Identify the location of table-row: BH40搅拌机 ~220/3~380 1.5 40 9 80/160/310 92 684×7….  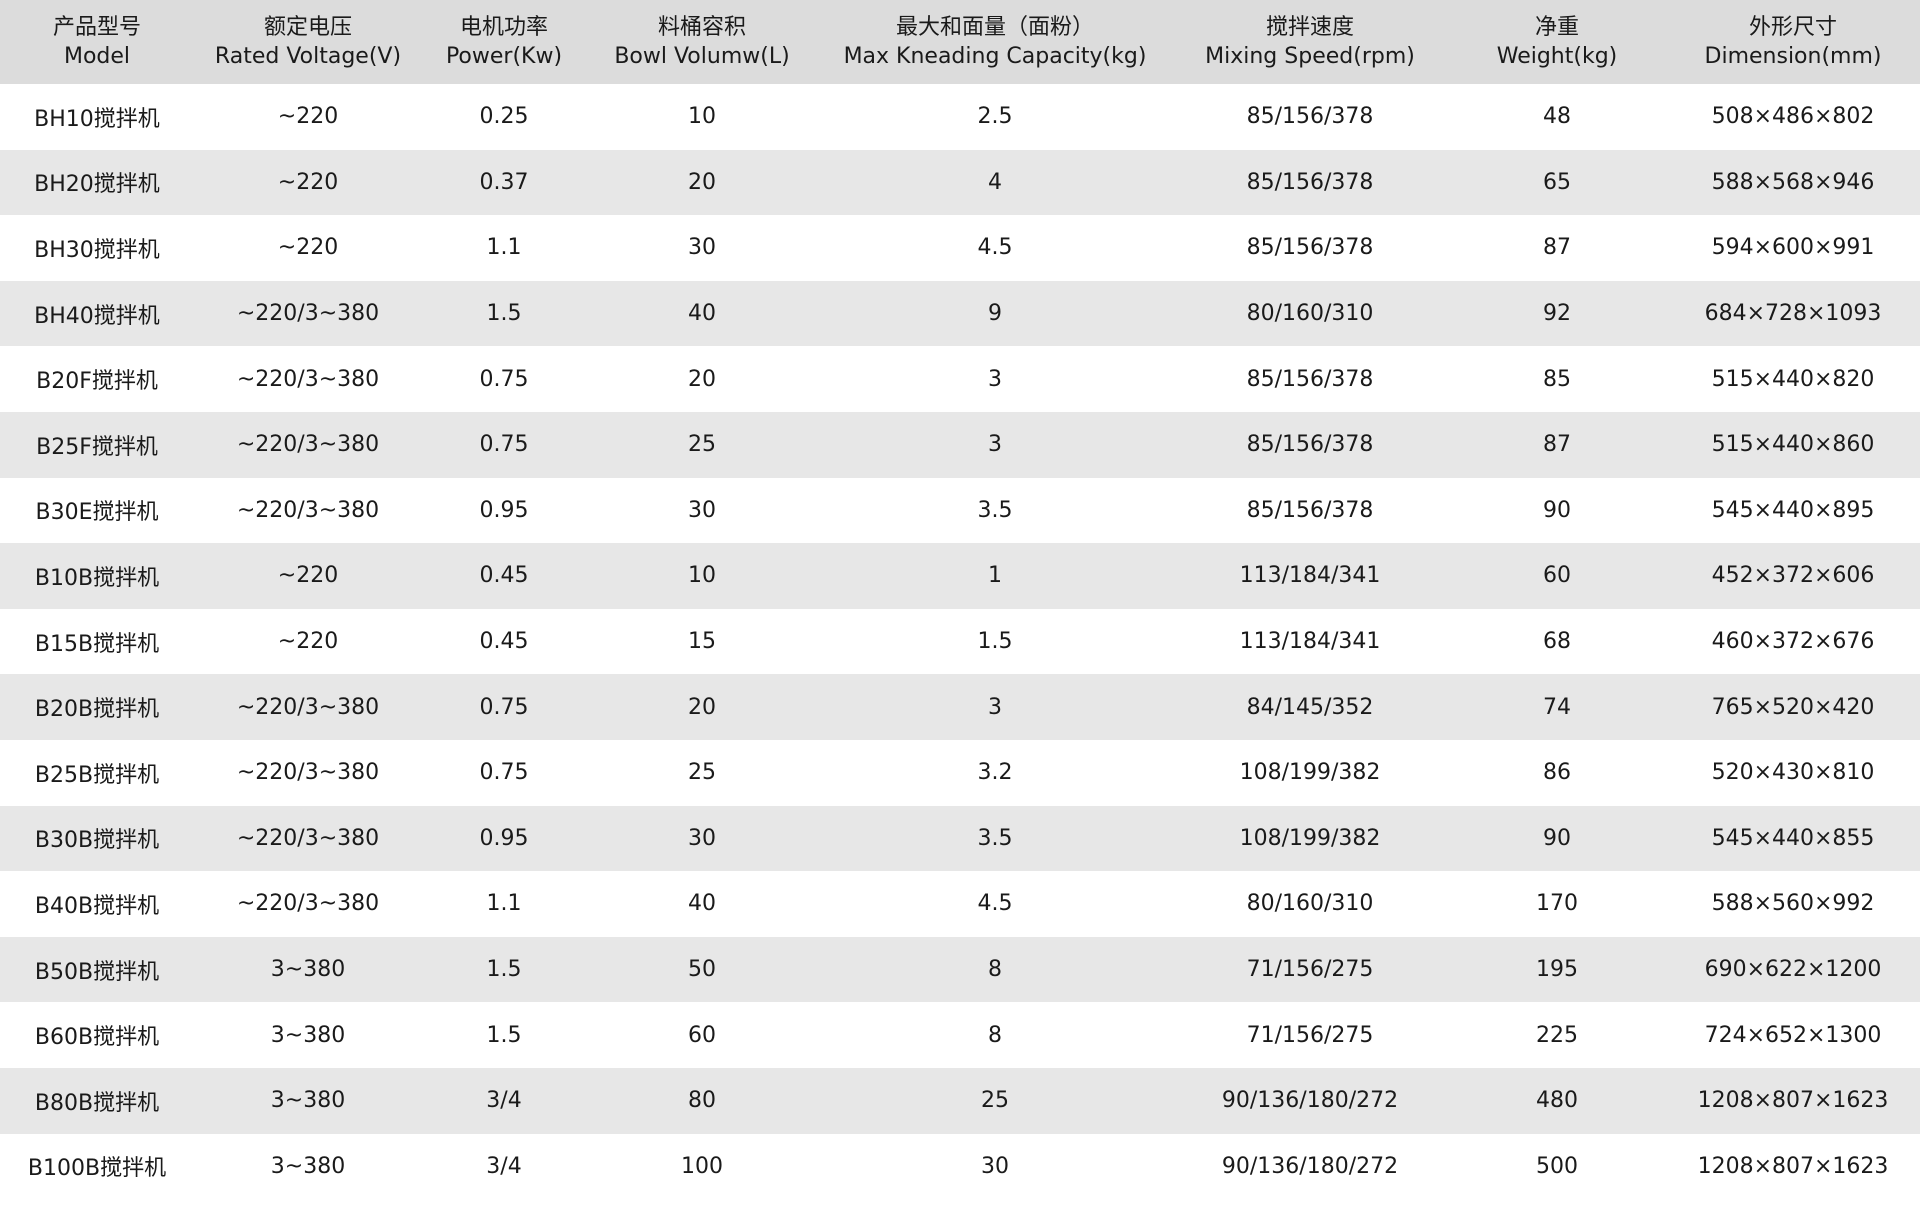
(960, 313).